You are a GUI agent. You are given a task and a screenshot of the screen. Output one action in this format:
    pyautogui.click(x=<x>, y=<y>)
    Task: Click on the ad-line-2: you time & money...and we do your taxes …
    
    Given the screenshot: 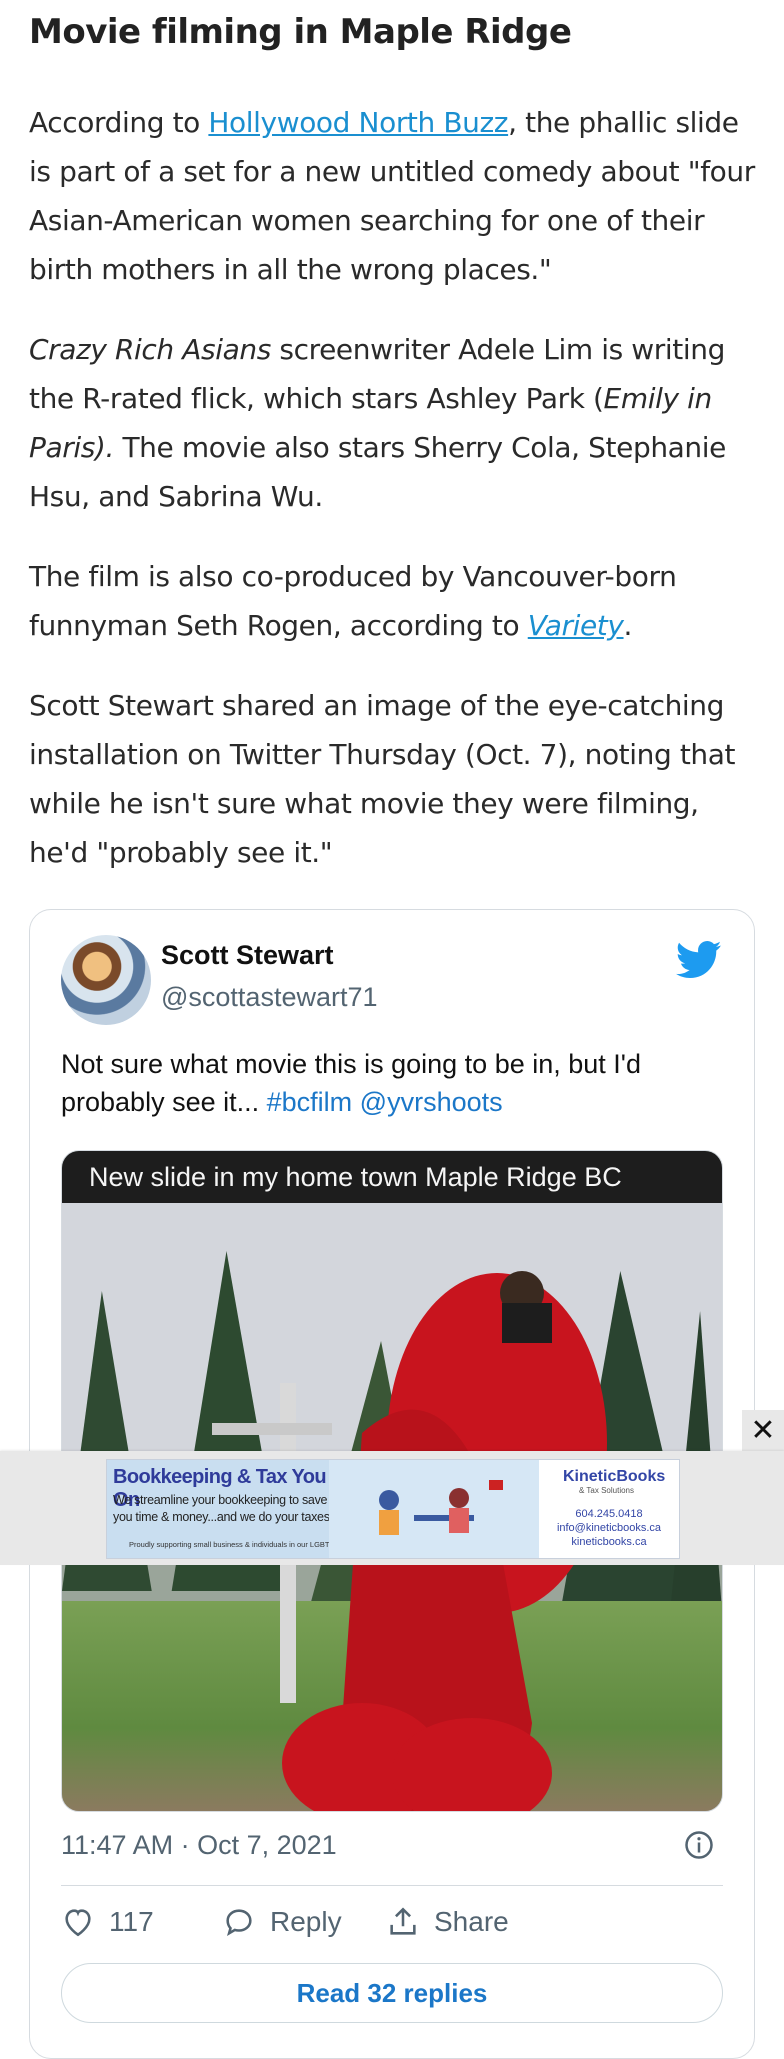 What is the action you would take?
    pyautogui.click(x=233, y=1517)
    